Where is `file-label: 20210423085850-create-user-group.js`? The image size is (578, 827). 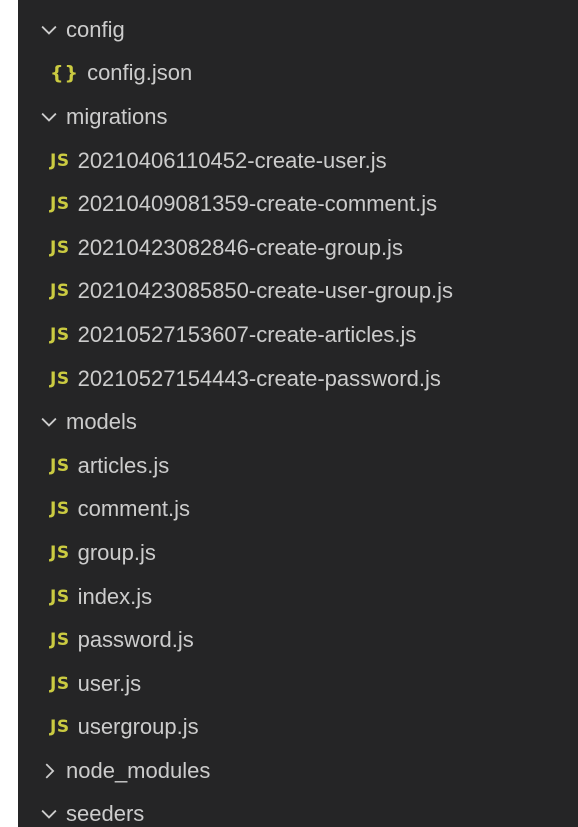
file-label: 20210423085850-create-user-group.js is located at coordinates (265, 291).